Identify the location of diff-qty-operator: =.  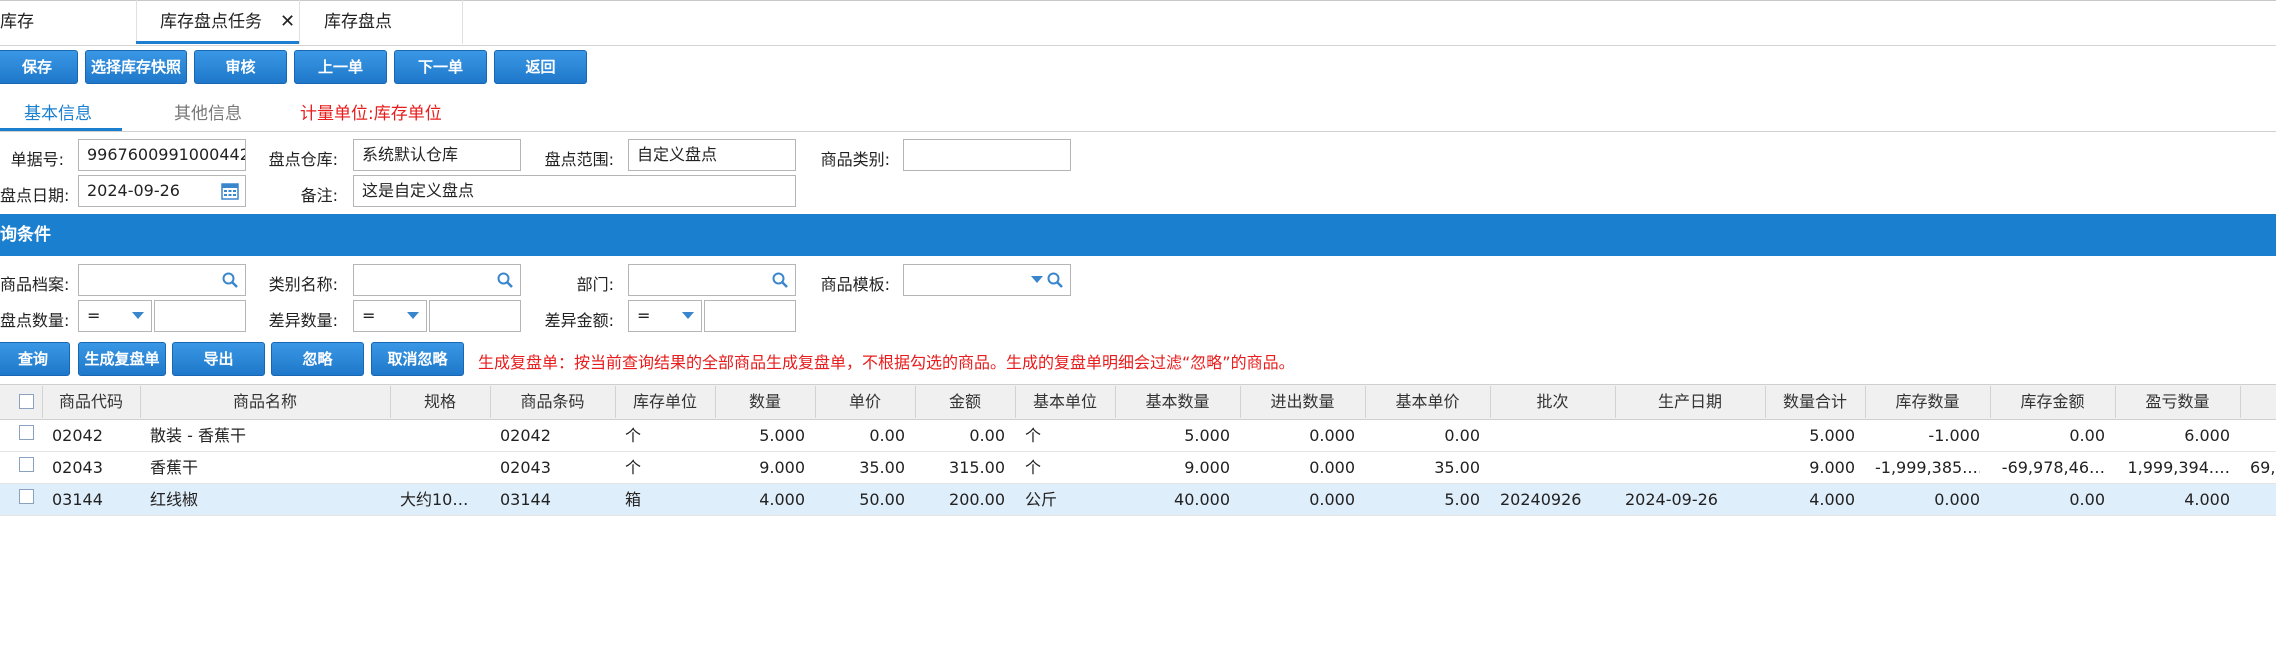
(390, 316).